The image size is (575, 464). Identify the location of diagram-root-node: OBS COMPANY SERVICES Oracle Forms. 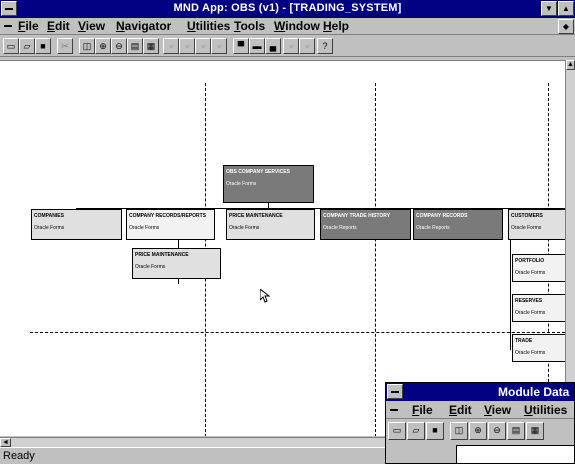
(268, 184).